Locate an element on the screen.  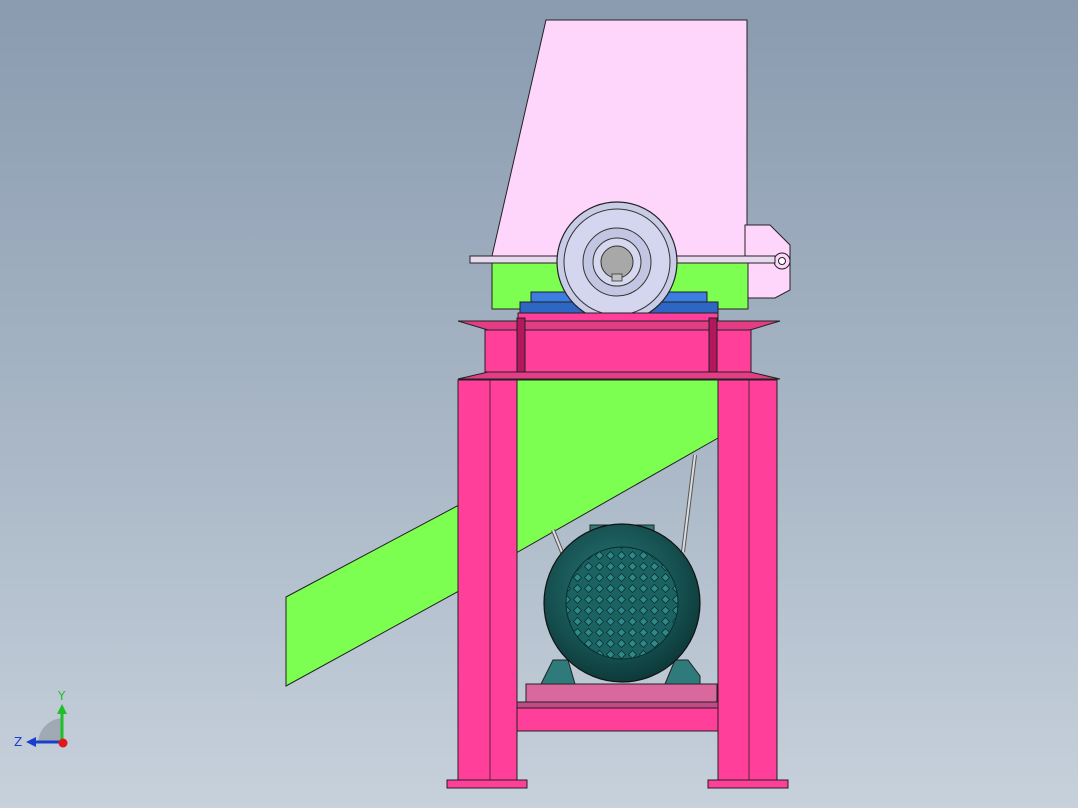
pulley is located at coordinates (617, 262).